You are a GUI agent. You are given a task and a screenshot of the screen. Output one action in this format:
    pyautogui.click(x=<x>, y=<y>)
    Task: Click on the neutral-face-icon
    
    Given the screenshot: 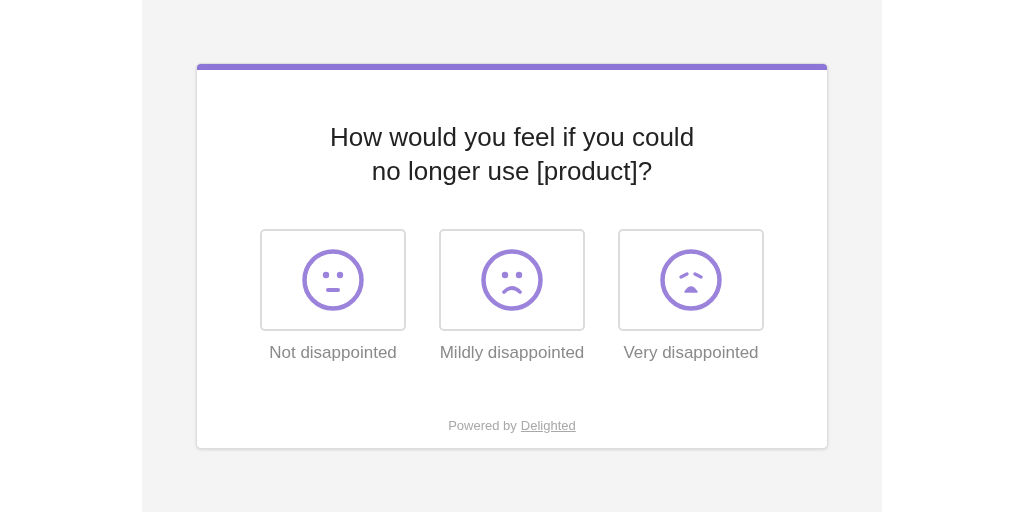 What is the action you would take?
    pyautogui.click(x=333, y=280)
    